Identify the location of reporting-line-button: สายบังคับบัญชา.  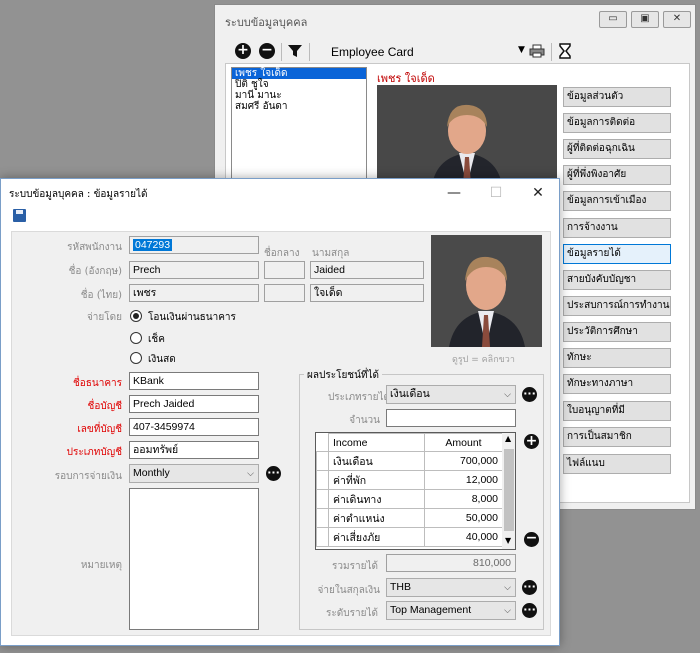
(617, 280).